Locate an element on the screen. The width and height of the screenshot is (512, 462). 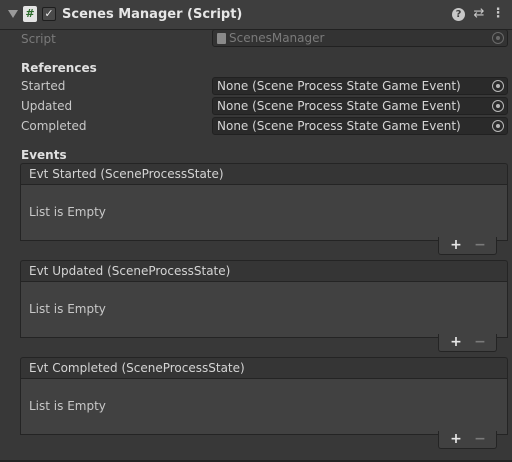
evt-updated-footer: + − is located at coordinates (467, 343).